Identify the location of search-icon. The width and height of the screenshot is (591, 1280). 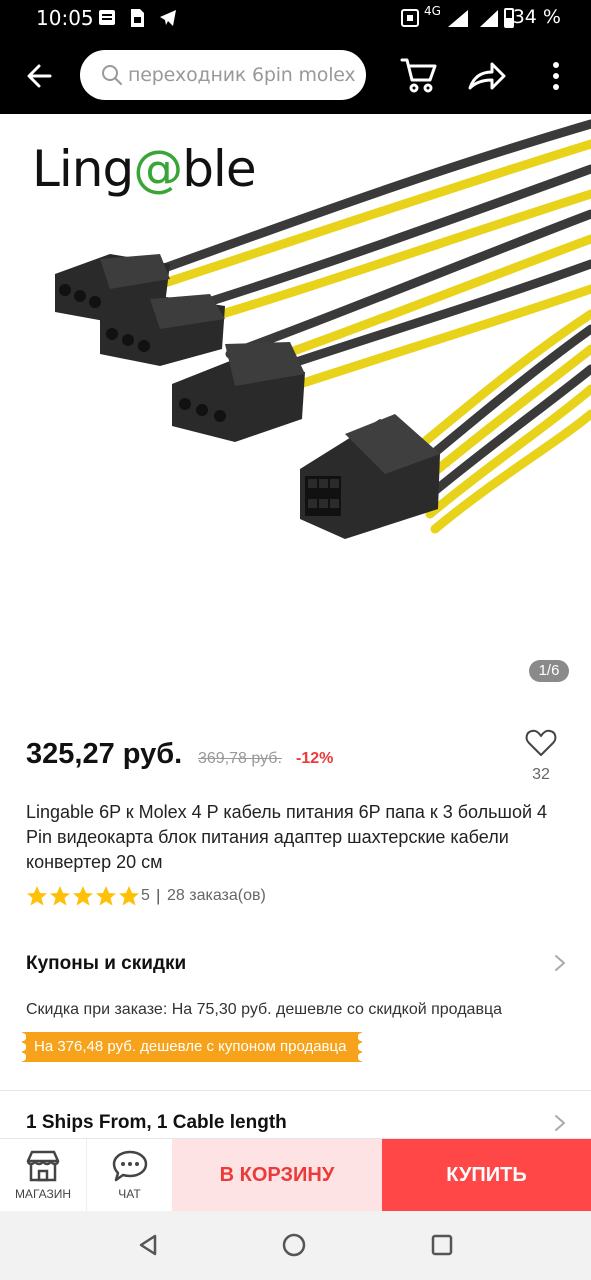
(112, 75).